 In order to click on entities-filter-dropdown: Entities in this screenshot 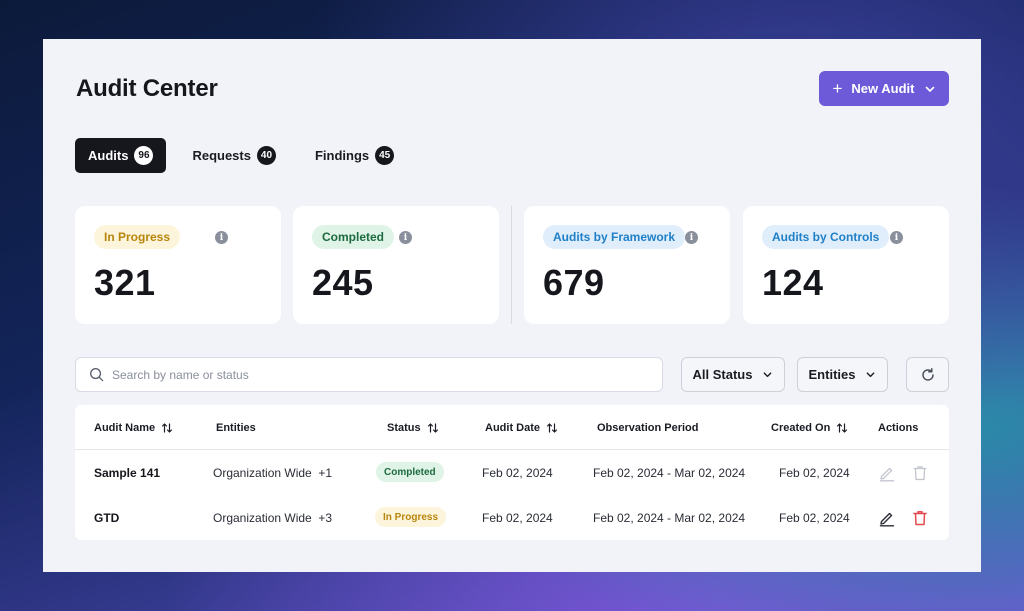, I will do `click(842, 374)`.